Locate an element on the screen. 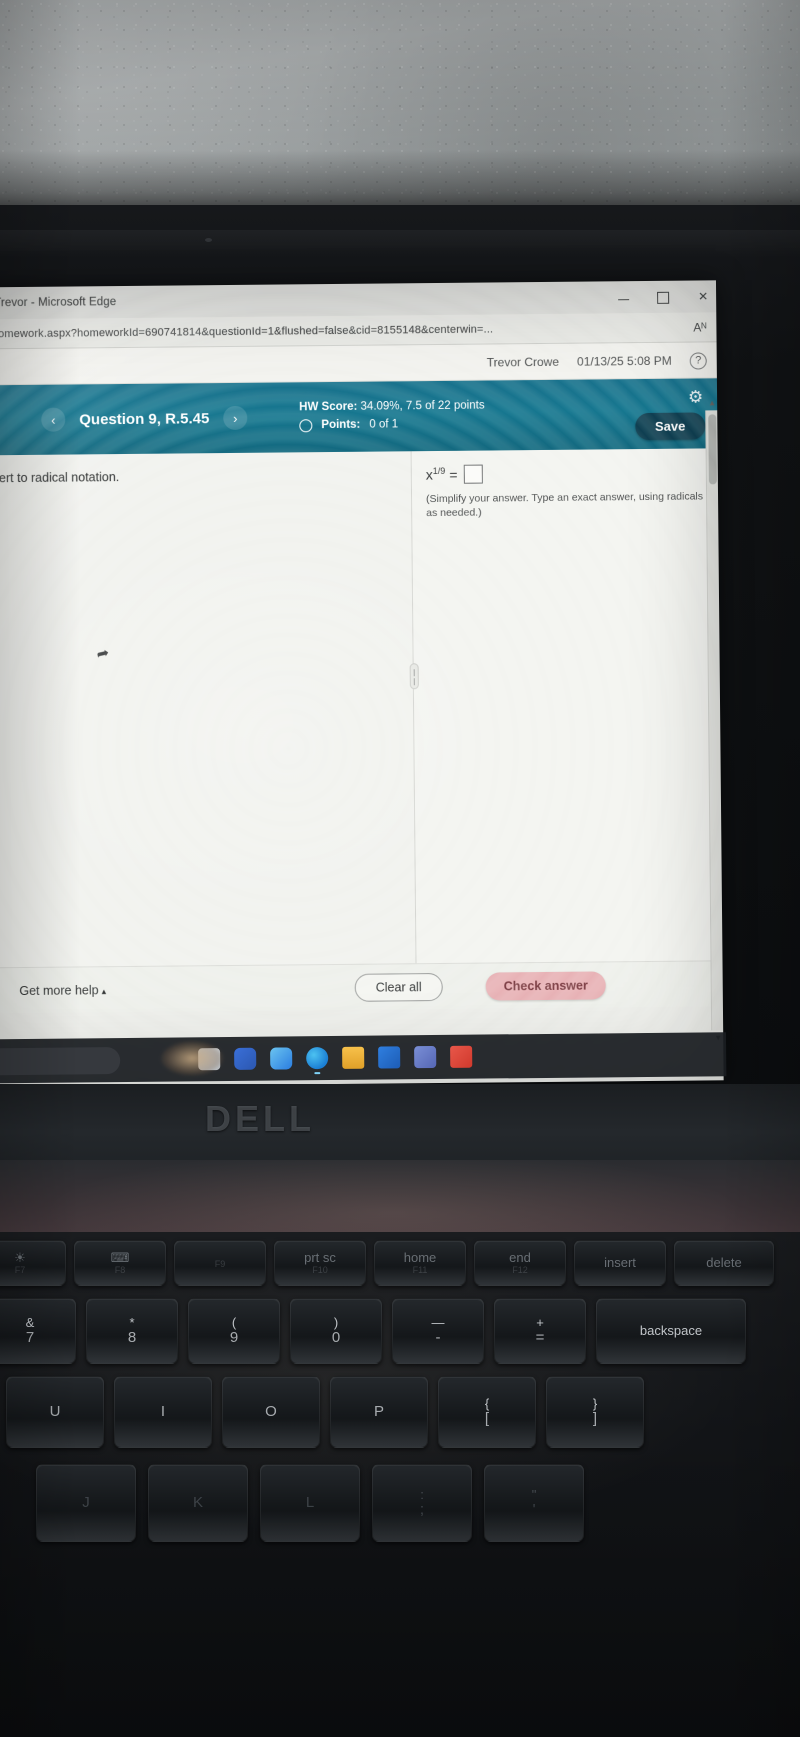 This screenshot has width=800, height=1737. key-p: P is located at coordinates (379, 1412).